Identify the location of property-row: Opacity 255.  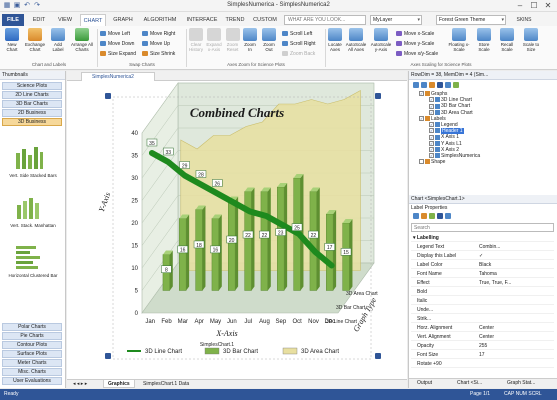
(482, 346).